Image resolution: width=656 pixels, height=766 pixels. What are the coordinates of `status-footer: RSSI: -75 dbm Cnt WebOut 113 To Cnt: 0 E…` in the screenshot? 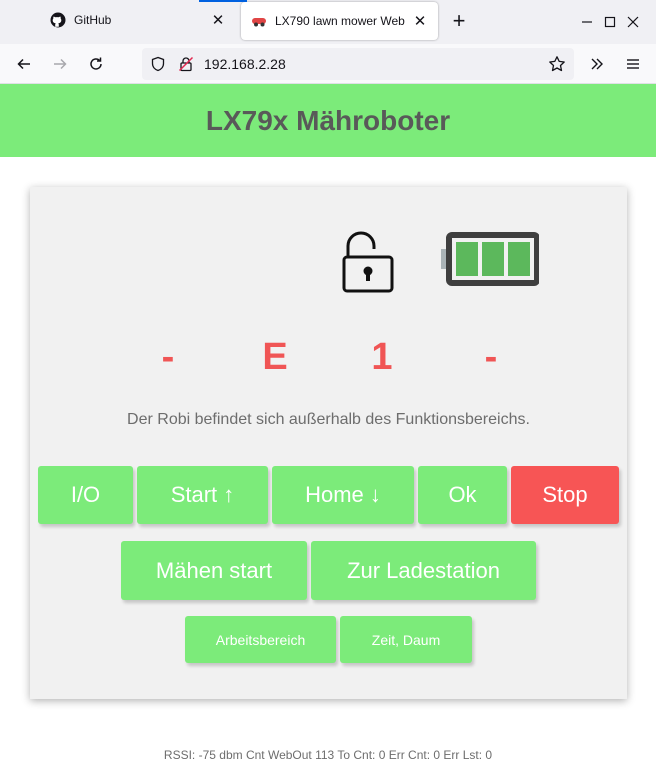 It's located at (328, 755).